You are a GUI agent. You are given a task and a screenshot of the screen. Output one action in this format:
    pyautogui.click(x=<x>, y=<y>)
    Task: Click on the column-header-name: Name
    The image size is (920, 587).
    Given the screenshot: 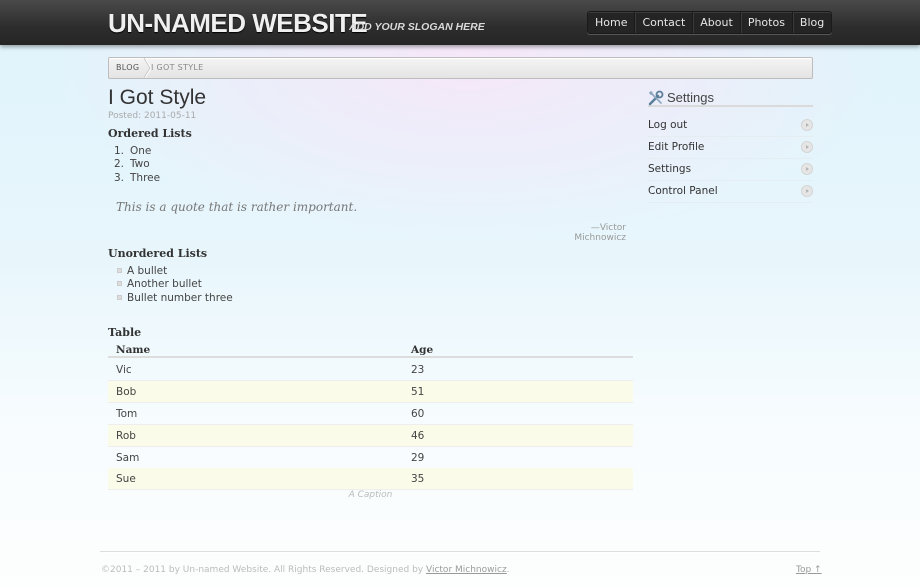 What is the action you would take?
    pyautogui.click(x=133, y=350)
    